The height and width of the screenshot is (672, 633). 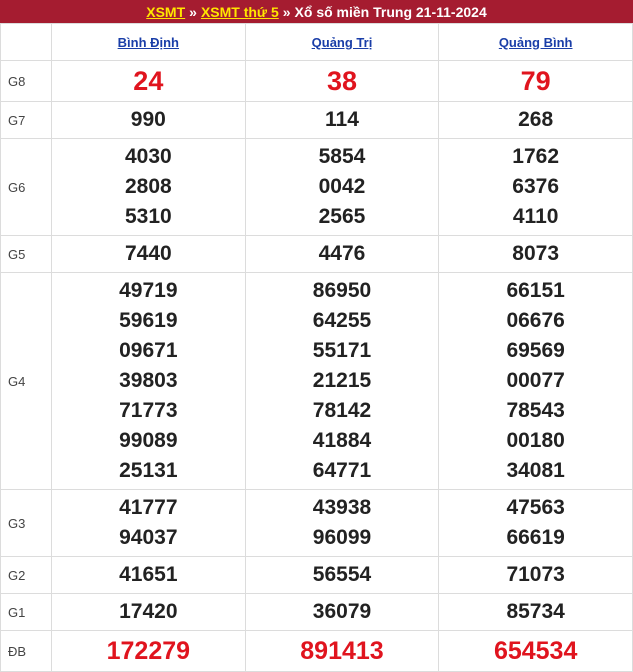 I want to click on prize-label: G1, so click(x=26, y=612).